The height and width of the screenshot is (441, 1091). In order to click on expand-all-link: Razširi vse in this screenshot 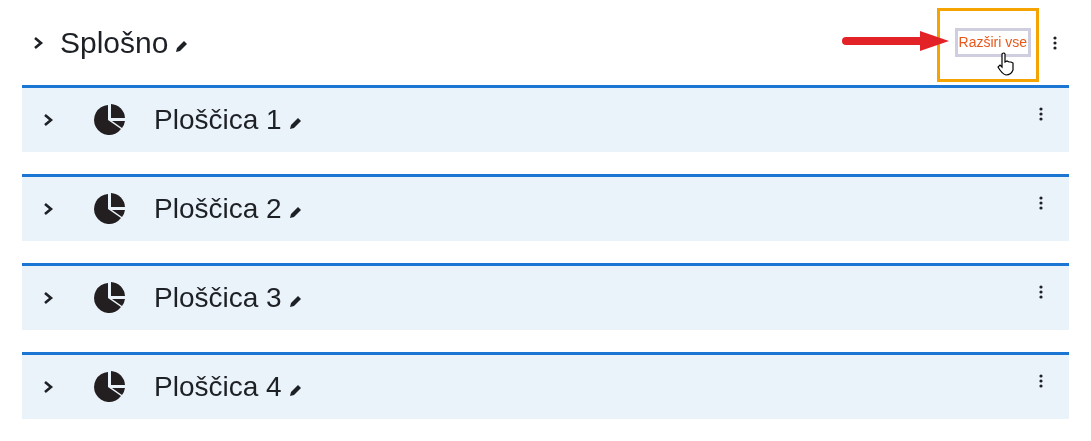, I will do `click(992, 42)`.